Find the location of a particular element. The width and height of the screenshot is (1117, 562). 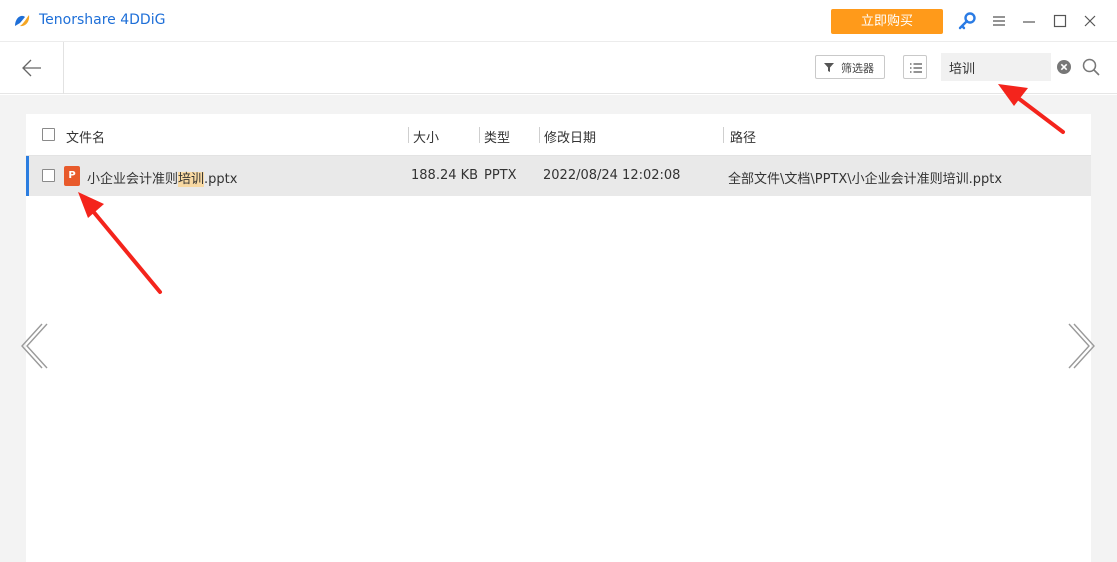

back-button is located at coordinates (32, 68).